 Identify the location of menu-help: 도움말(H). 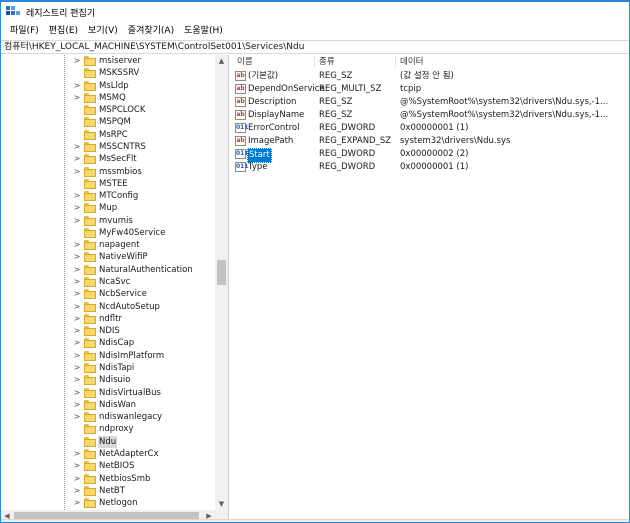
(203, 31).